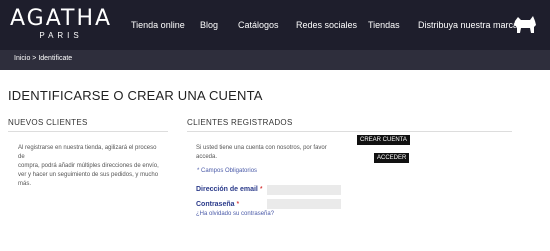 Image resolution: width=550 pixels, height=251 pixels. What do you see at coordinates (25, 184) in the screenshot?
I see `new-clients-text-line: más.` at bounding box center [25, 184].